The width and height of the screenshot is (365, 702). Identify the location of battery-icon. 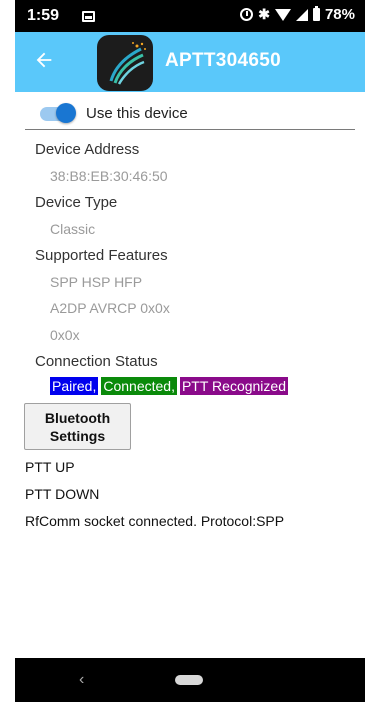
(316, 13).